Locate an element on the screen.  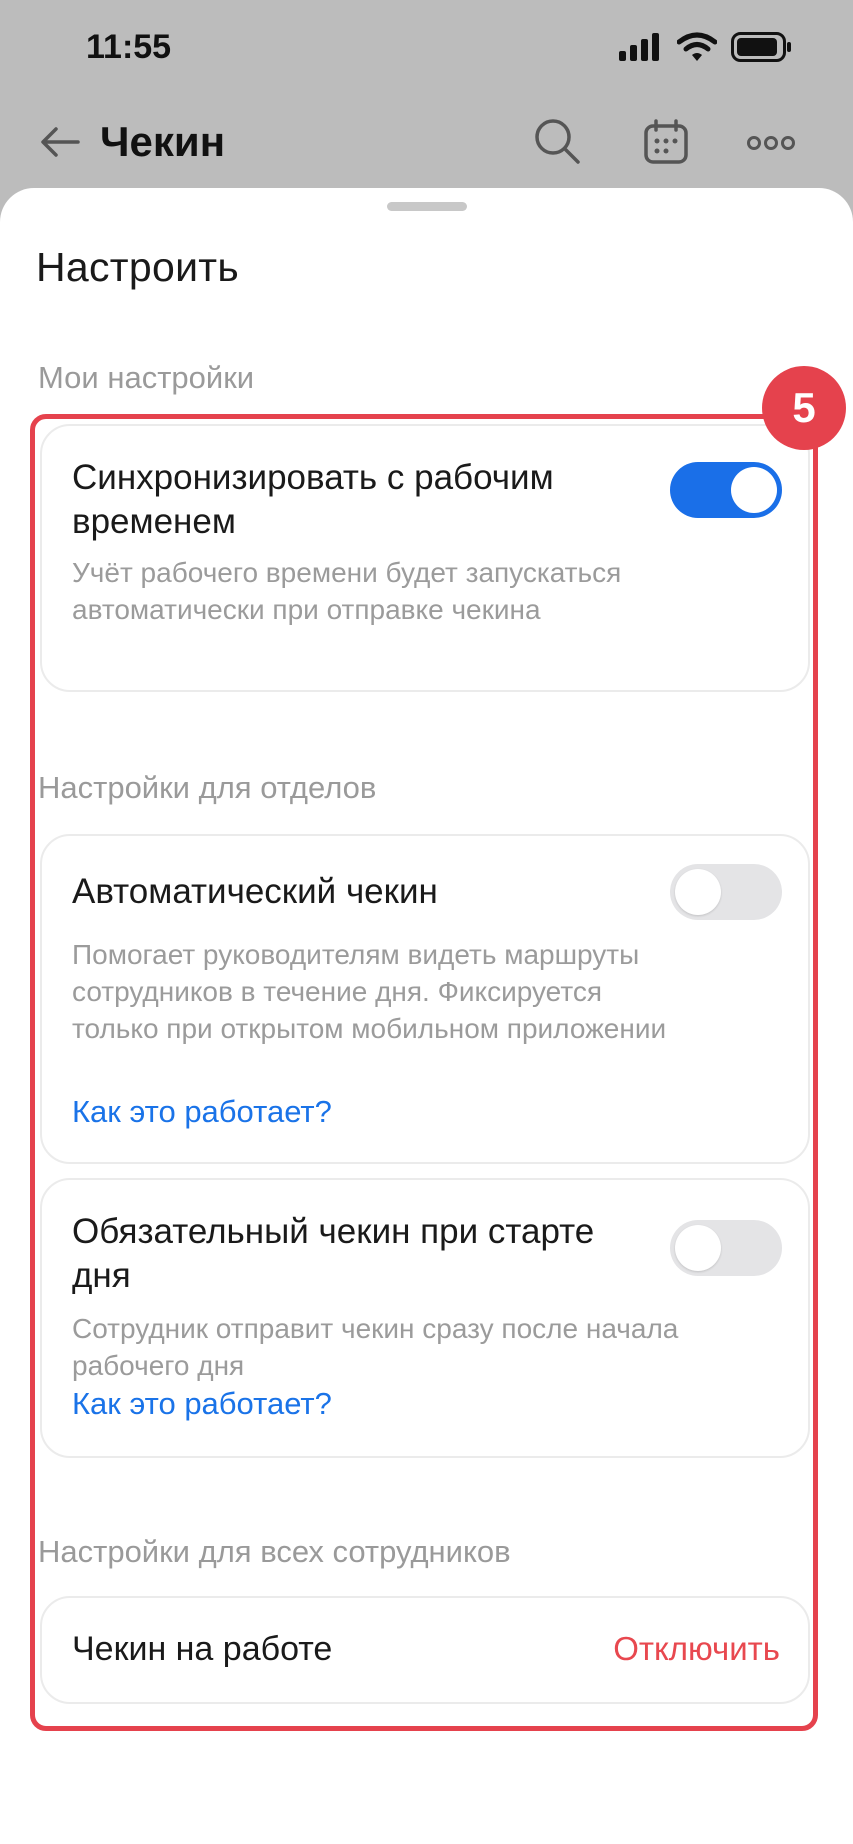
checkin-at-work-row: Чекин на работе Отключить is located at coordinates (425, 1650).